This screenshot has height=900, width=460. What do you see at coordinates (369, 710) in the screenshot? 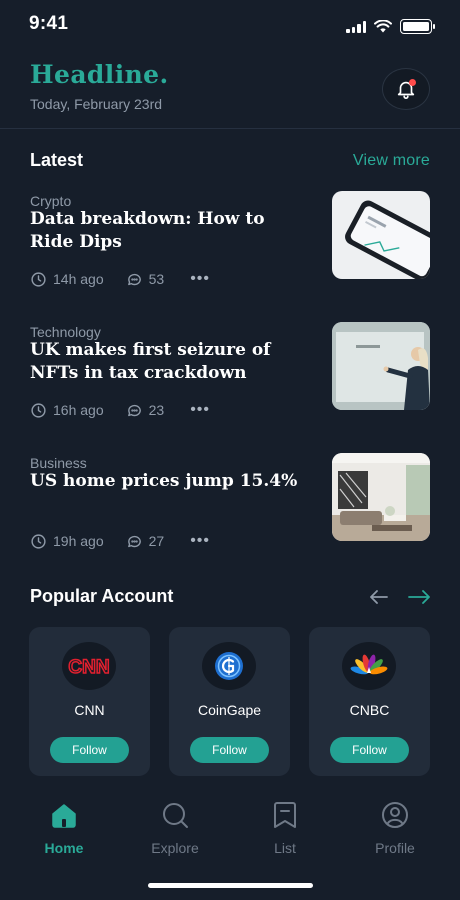
I see `account-name: CNBC` at bounding box center [369, 710].